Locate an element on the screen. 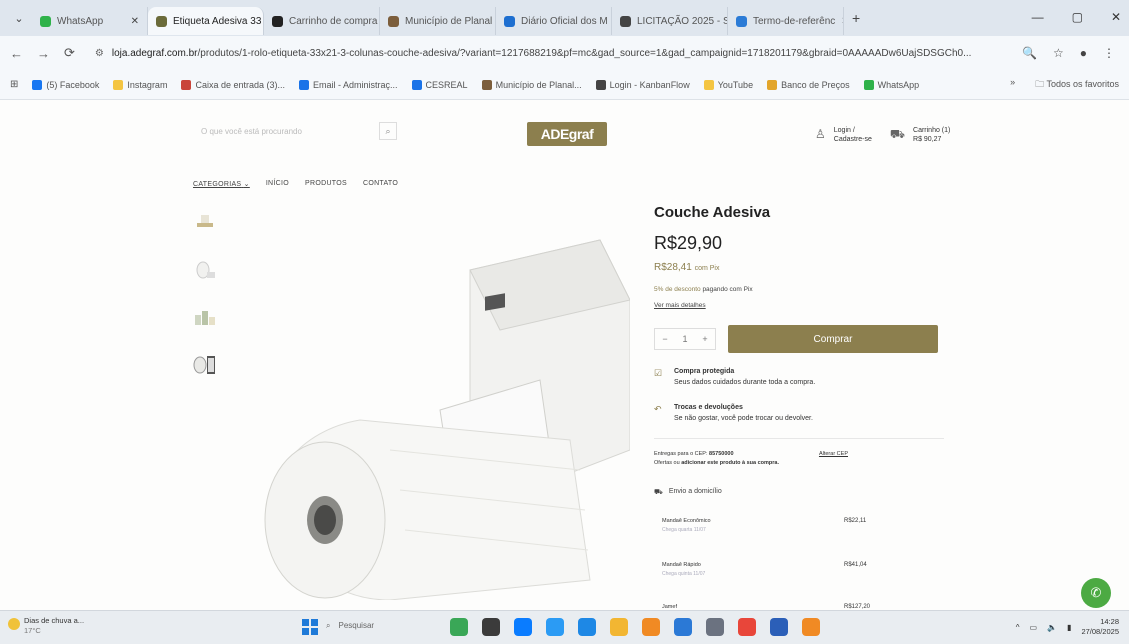 The width and height of the screenshot is (1129, 644). browser-tab: Diário Oficial dos M✕ is located at coordinates (554, 21).